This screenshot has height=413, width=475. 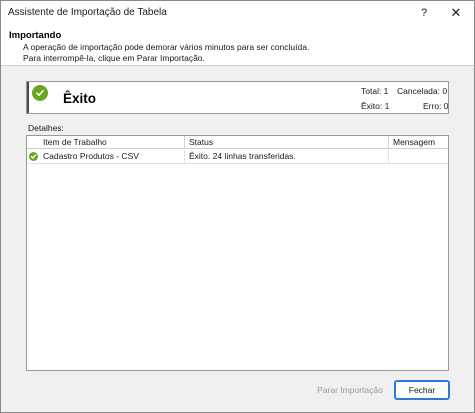 What do you see at coordinates (418, 142) in the screenshot?
I see `column-header-message: Mensagem` at bounding box center [418, 142].